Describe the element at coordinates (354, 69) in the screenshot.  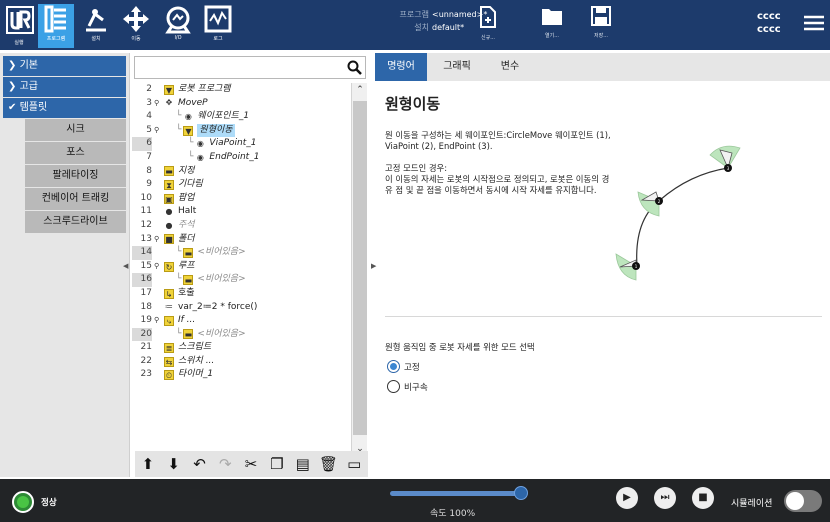
I see `search-icon` at that location.